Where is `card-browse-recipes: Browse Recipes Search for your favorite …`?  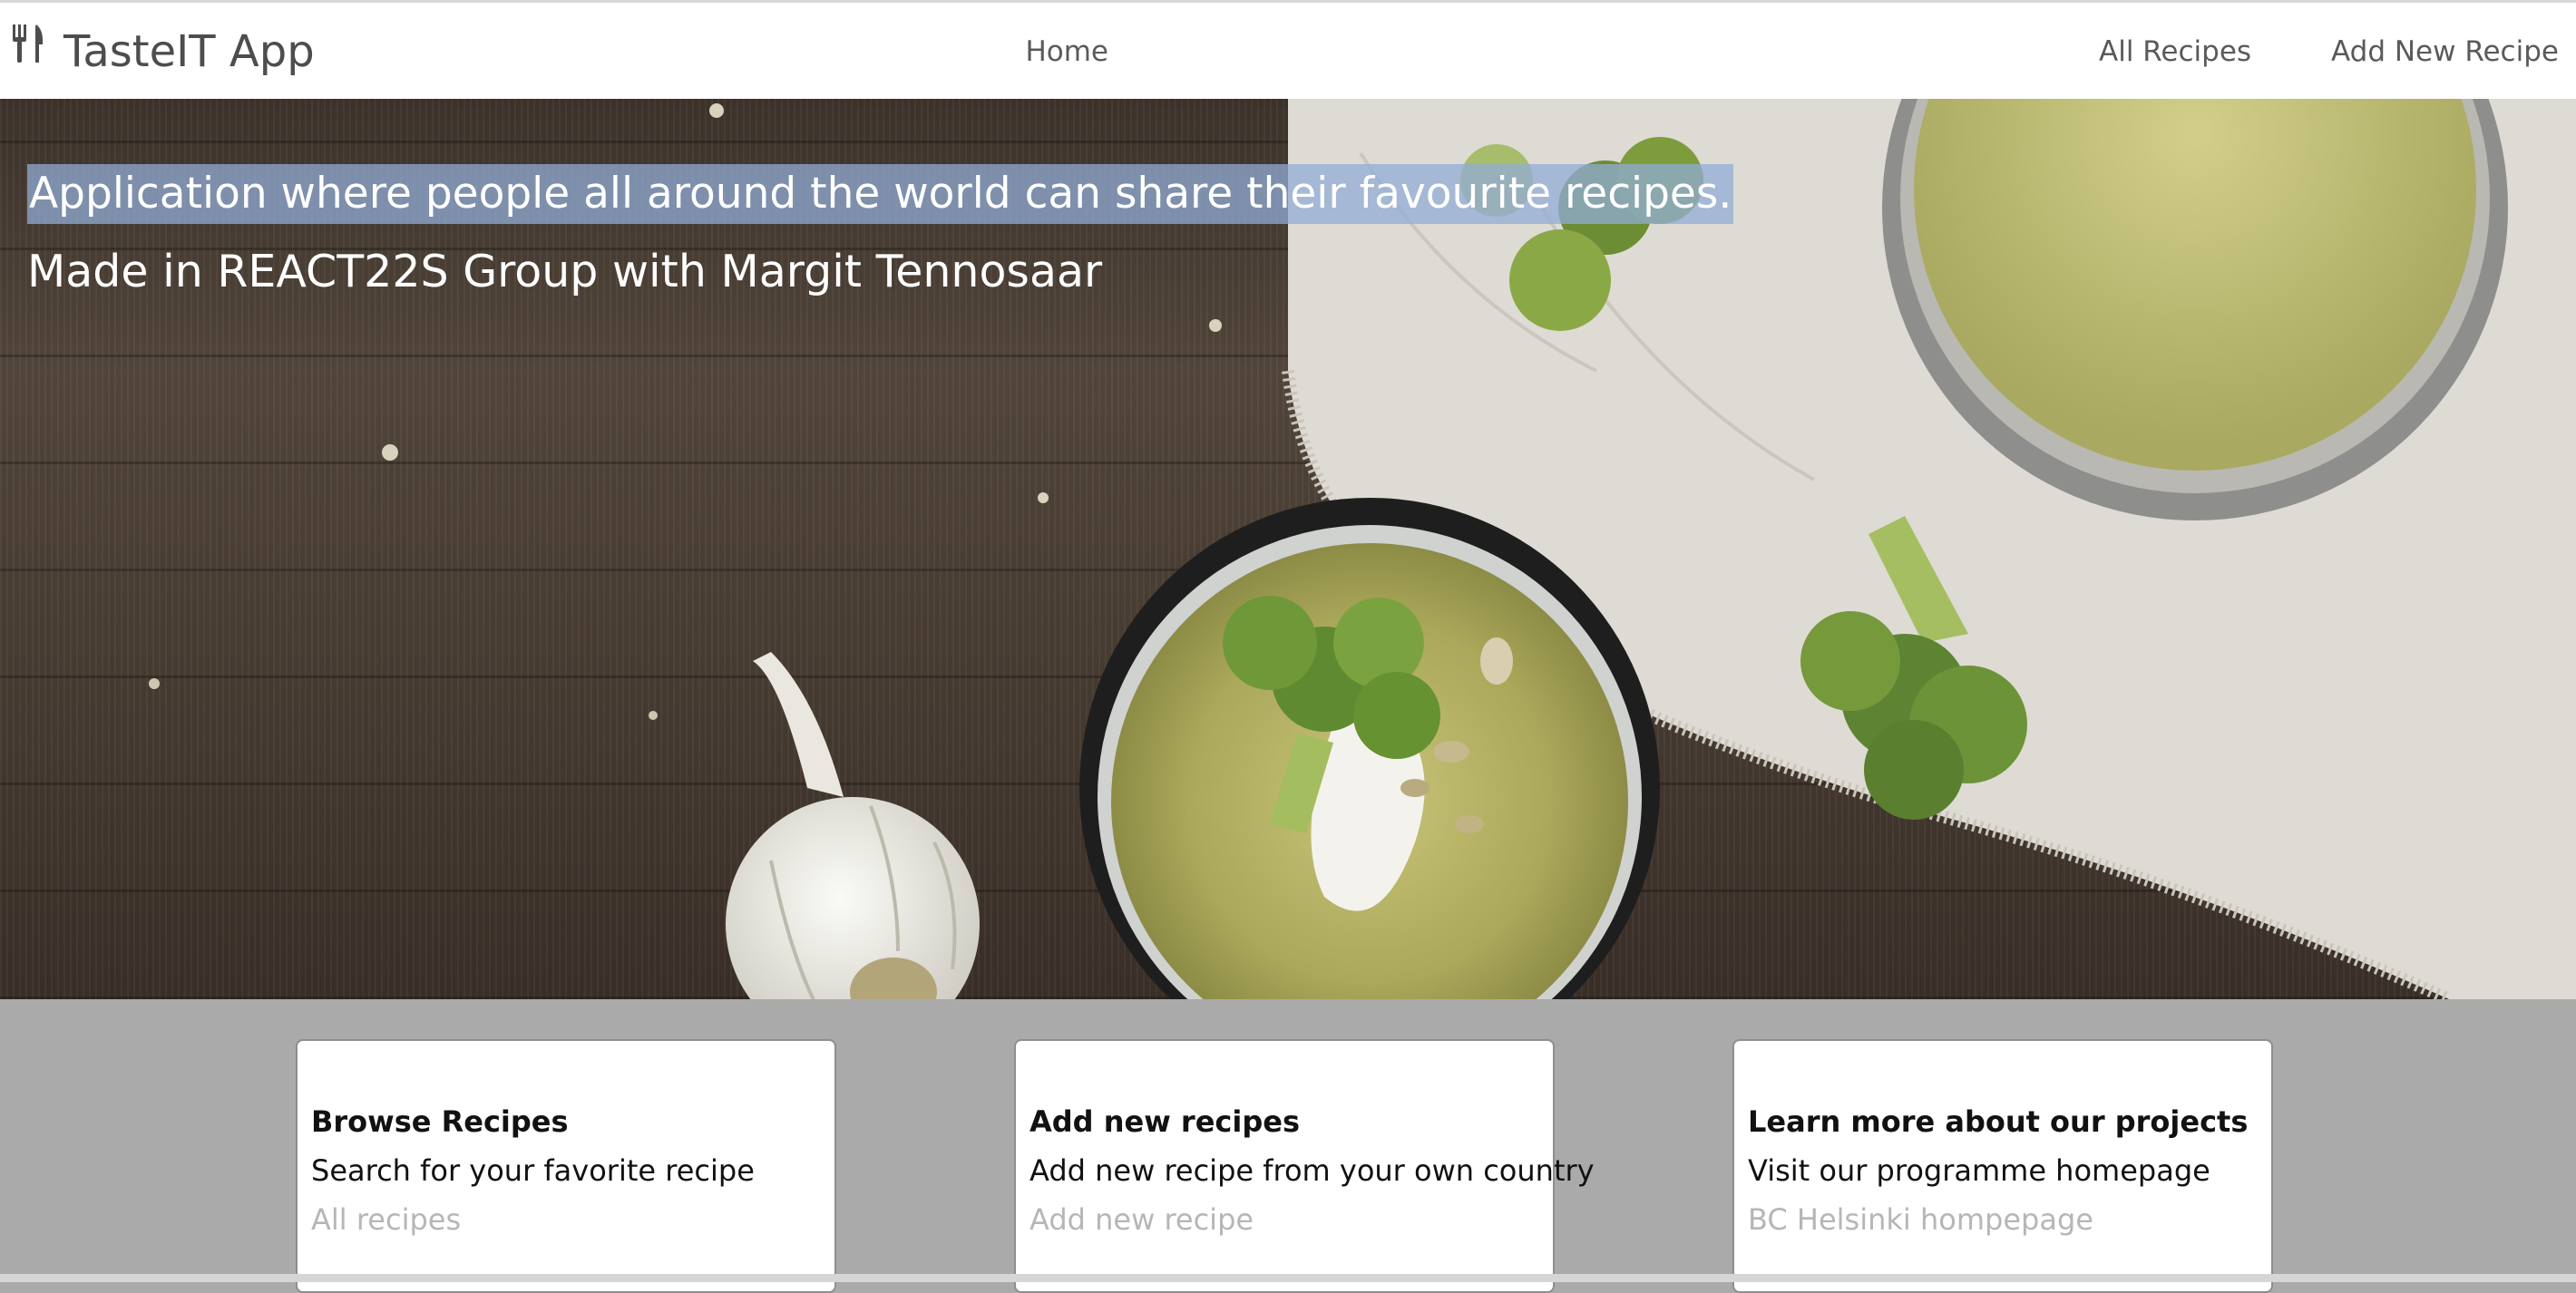 card-browse-recipes: Browse Recipes Search for your favorite … is located at coordinates (566, 1166).